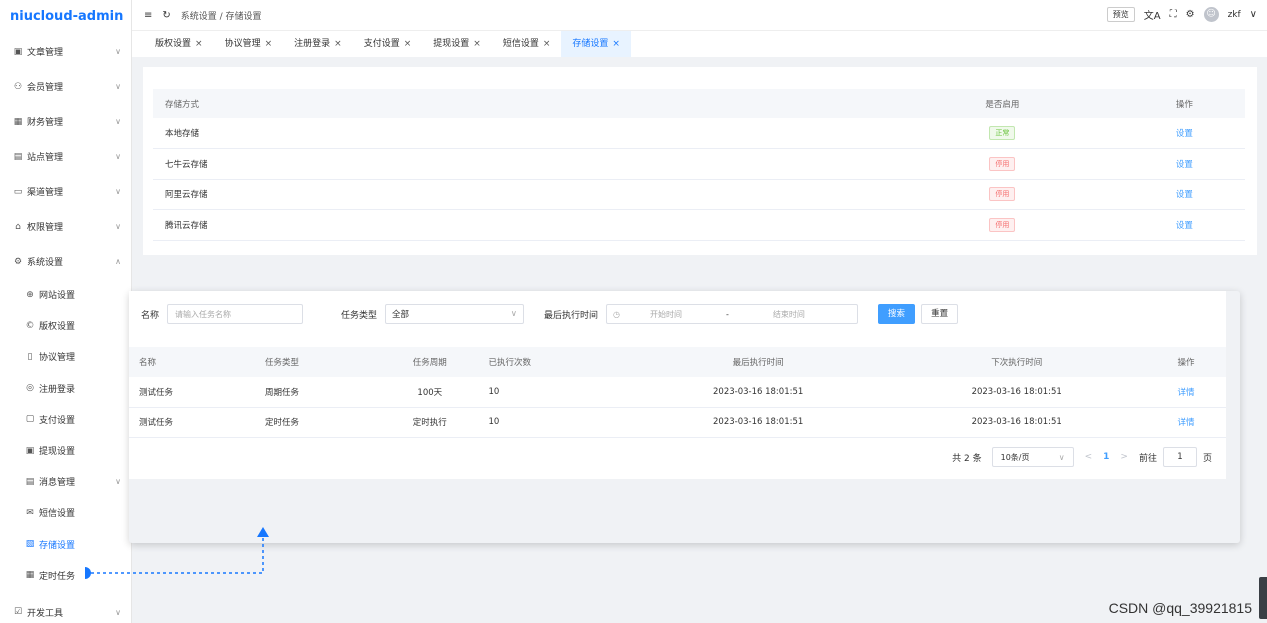  I want to click on tab-4: 提现设置 ×, so click(457, 44).